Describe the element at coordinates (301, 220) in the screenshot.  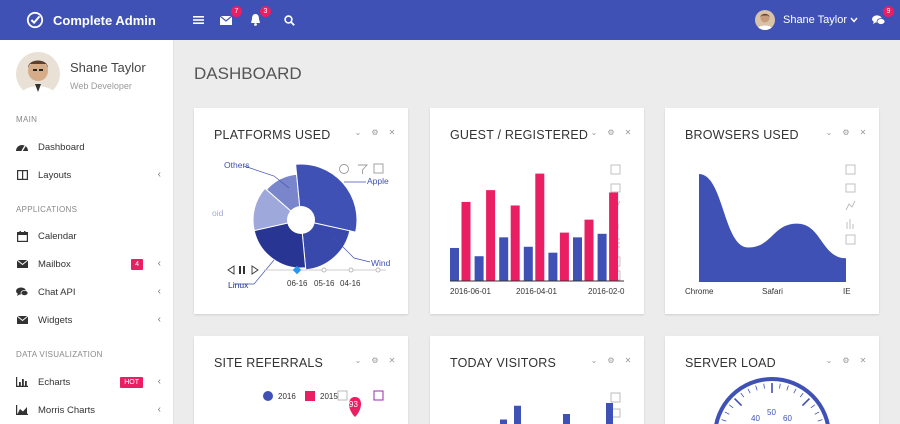
I see `pie-hole` at that location.